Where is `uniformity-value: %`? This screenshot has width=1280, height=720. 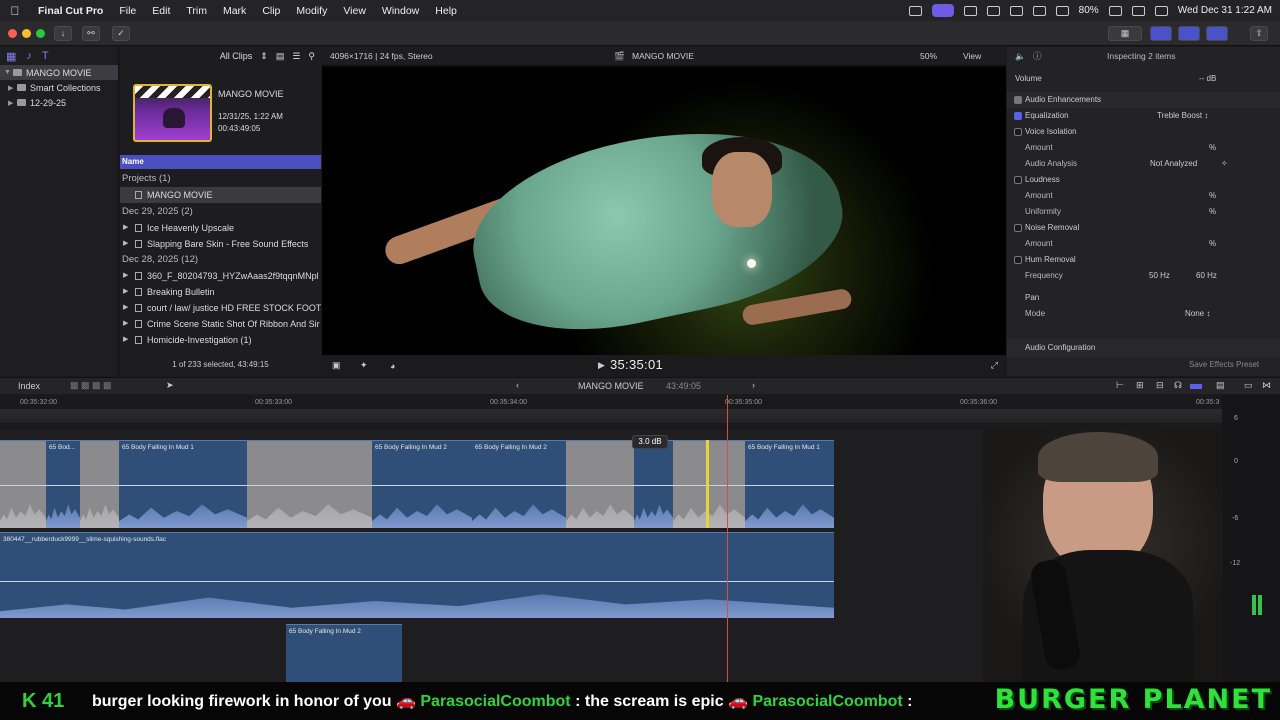
uniformity-value: % is located at coordinates (1212, 212).